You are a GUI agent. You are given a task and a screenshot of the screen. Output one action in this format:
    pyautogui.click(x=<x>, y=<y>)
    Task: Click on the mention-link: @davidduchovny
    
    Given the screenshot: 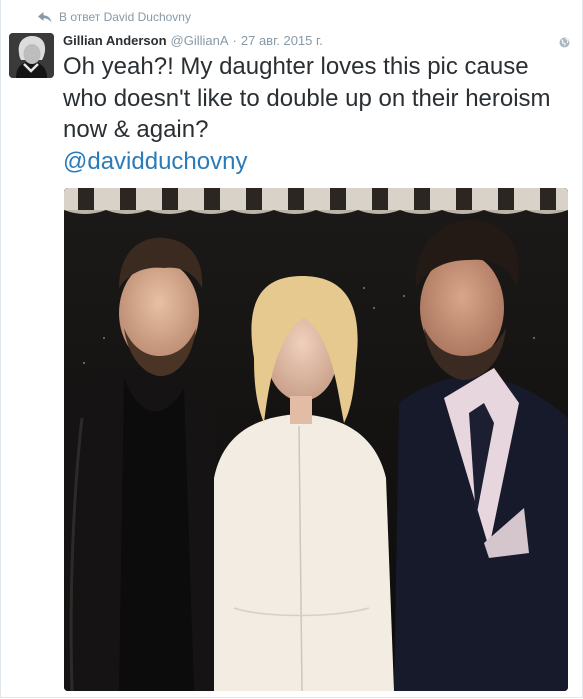 What is the action you would take?
    pyautogui.click(x=155, y=161)
    